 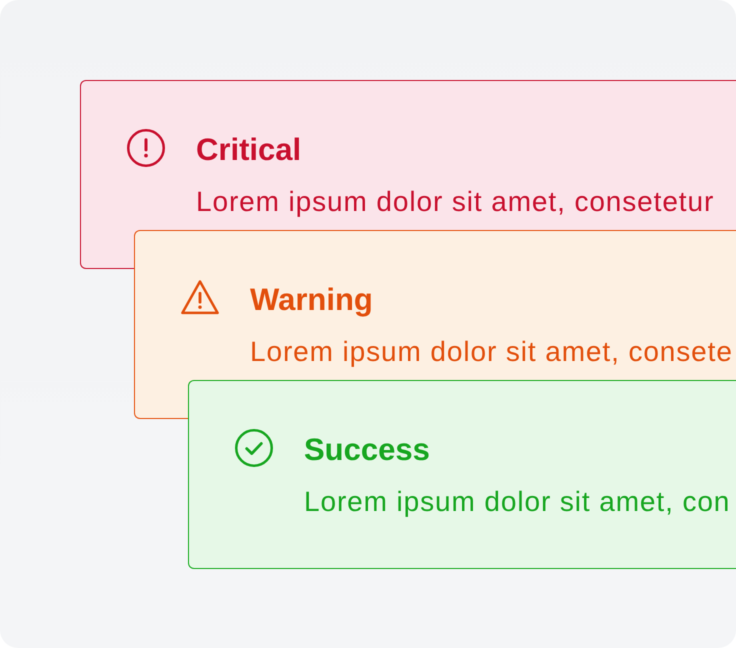 What do you see at coordinates (146, 148) in the screenshot?
I see `exclamation-circle-icon` at bounding box center [146, 148].